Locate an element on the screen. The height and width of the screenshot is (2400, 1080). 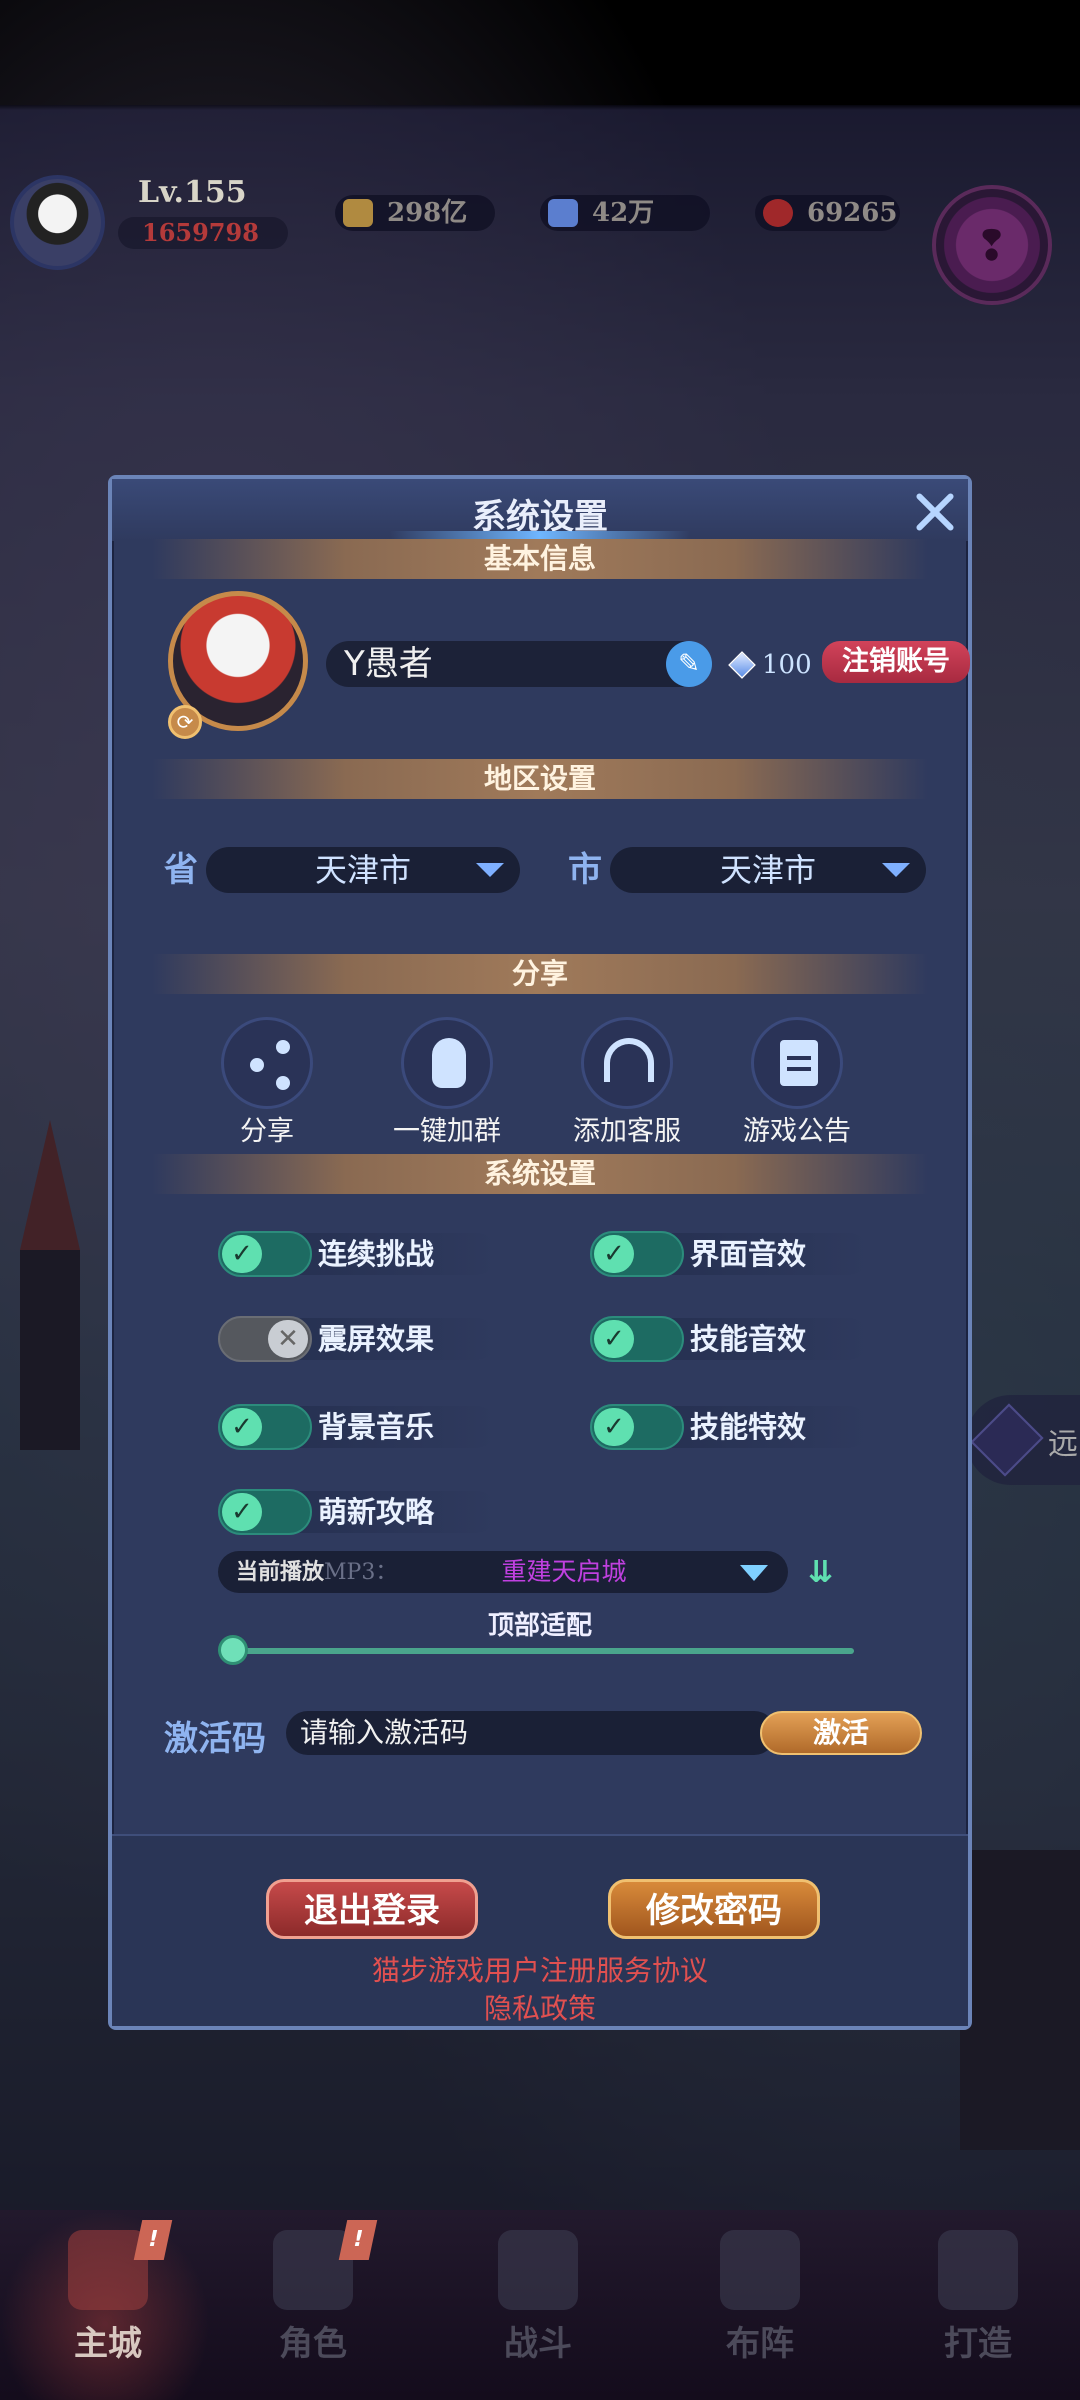
gold-counter: 298亿 is located at coordinates (415, 213).